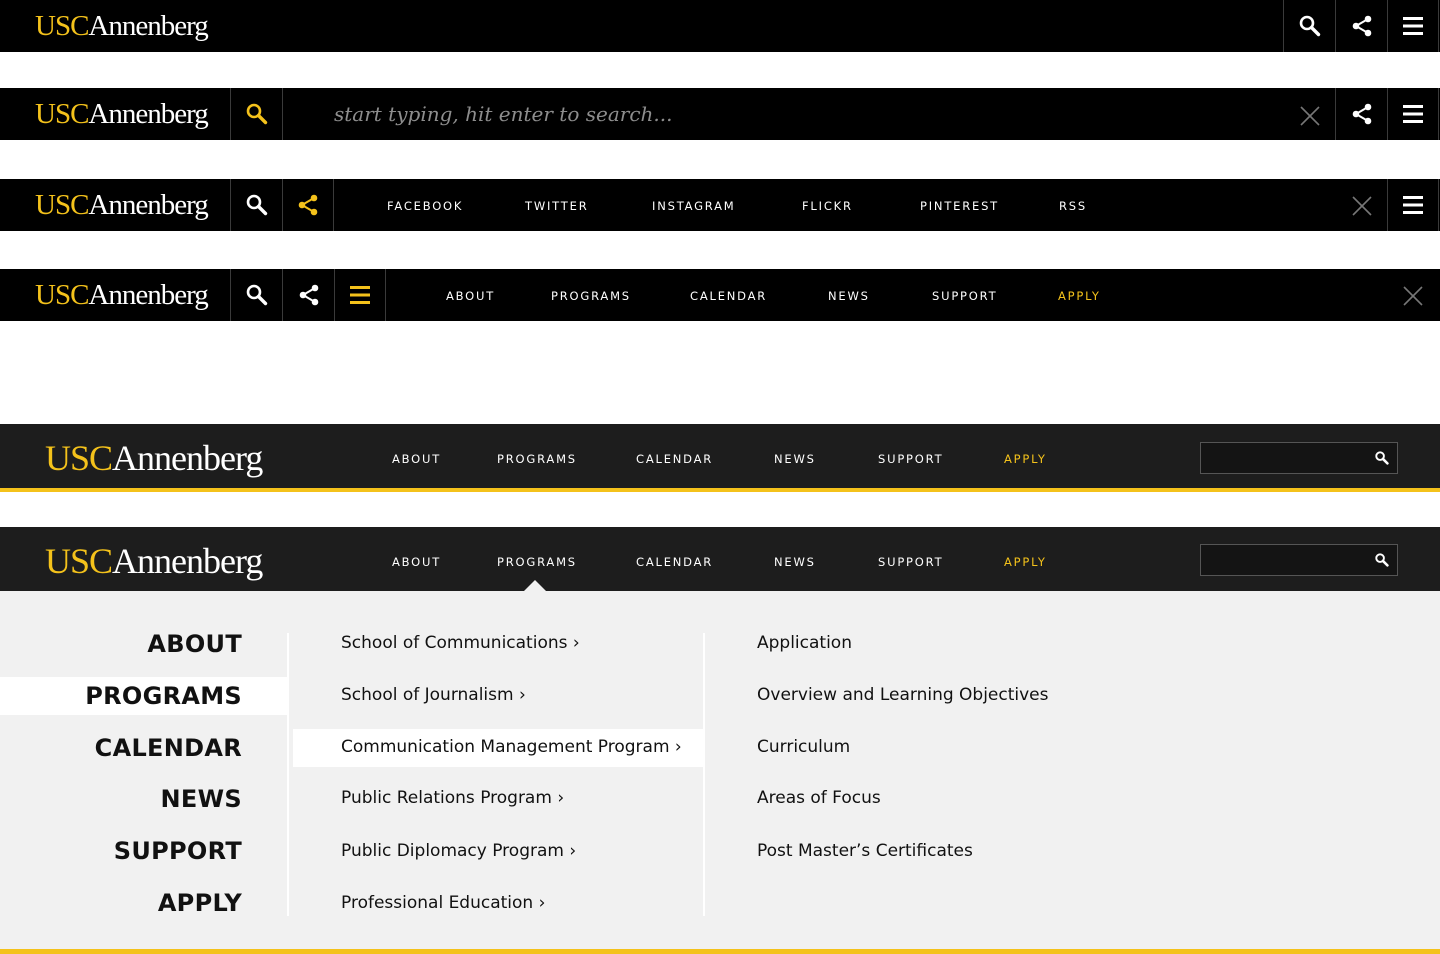  Describe the element at coordinates (819, 798) in the screenshot. I see `subitem-link: Areas of Focus` at that location.